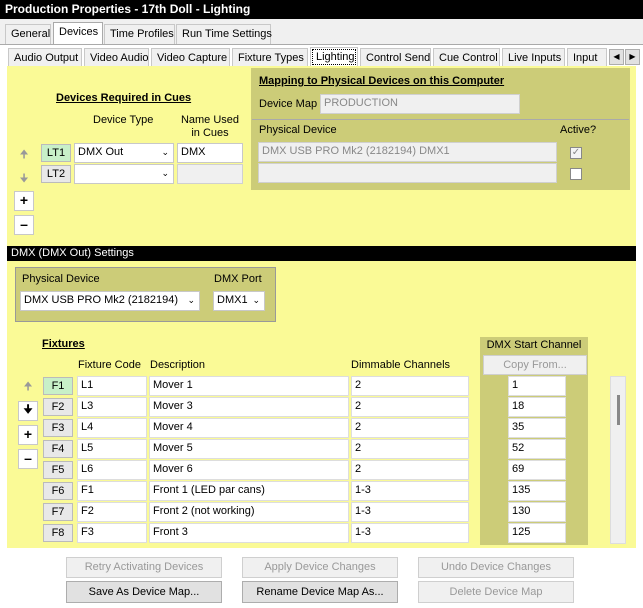 The image size is (643, 608). What do you see at coordinates (112, 491) in the screenshot?
I see `fixture-code-cell: F1` at bounding box center [112, 491].